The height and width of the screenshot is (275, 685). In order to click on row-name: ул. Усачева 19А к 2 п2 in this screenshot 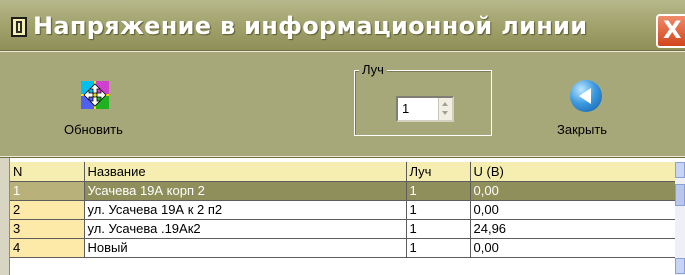, I will do `click(245, 210)`.